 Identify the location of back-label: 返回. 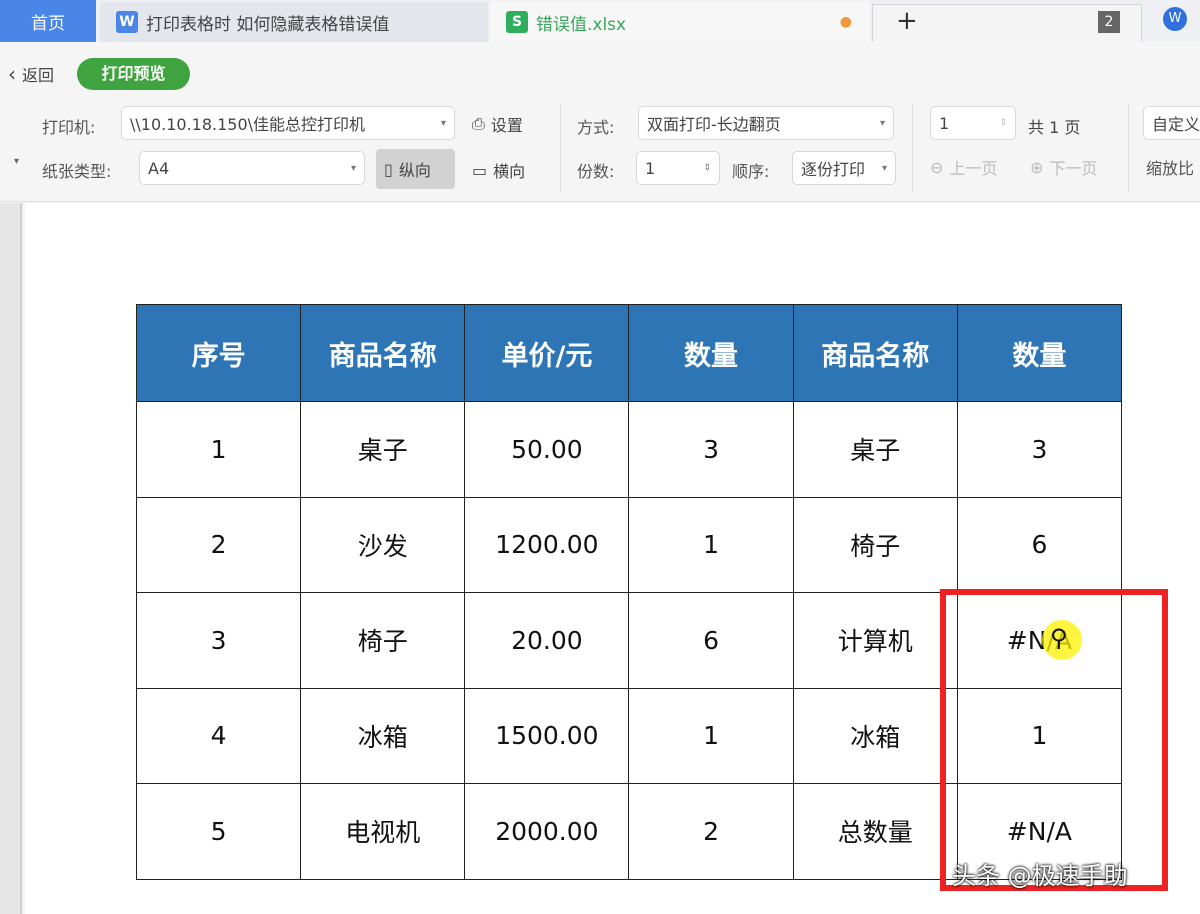
(38, 75).